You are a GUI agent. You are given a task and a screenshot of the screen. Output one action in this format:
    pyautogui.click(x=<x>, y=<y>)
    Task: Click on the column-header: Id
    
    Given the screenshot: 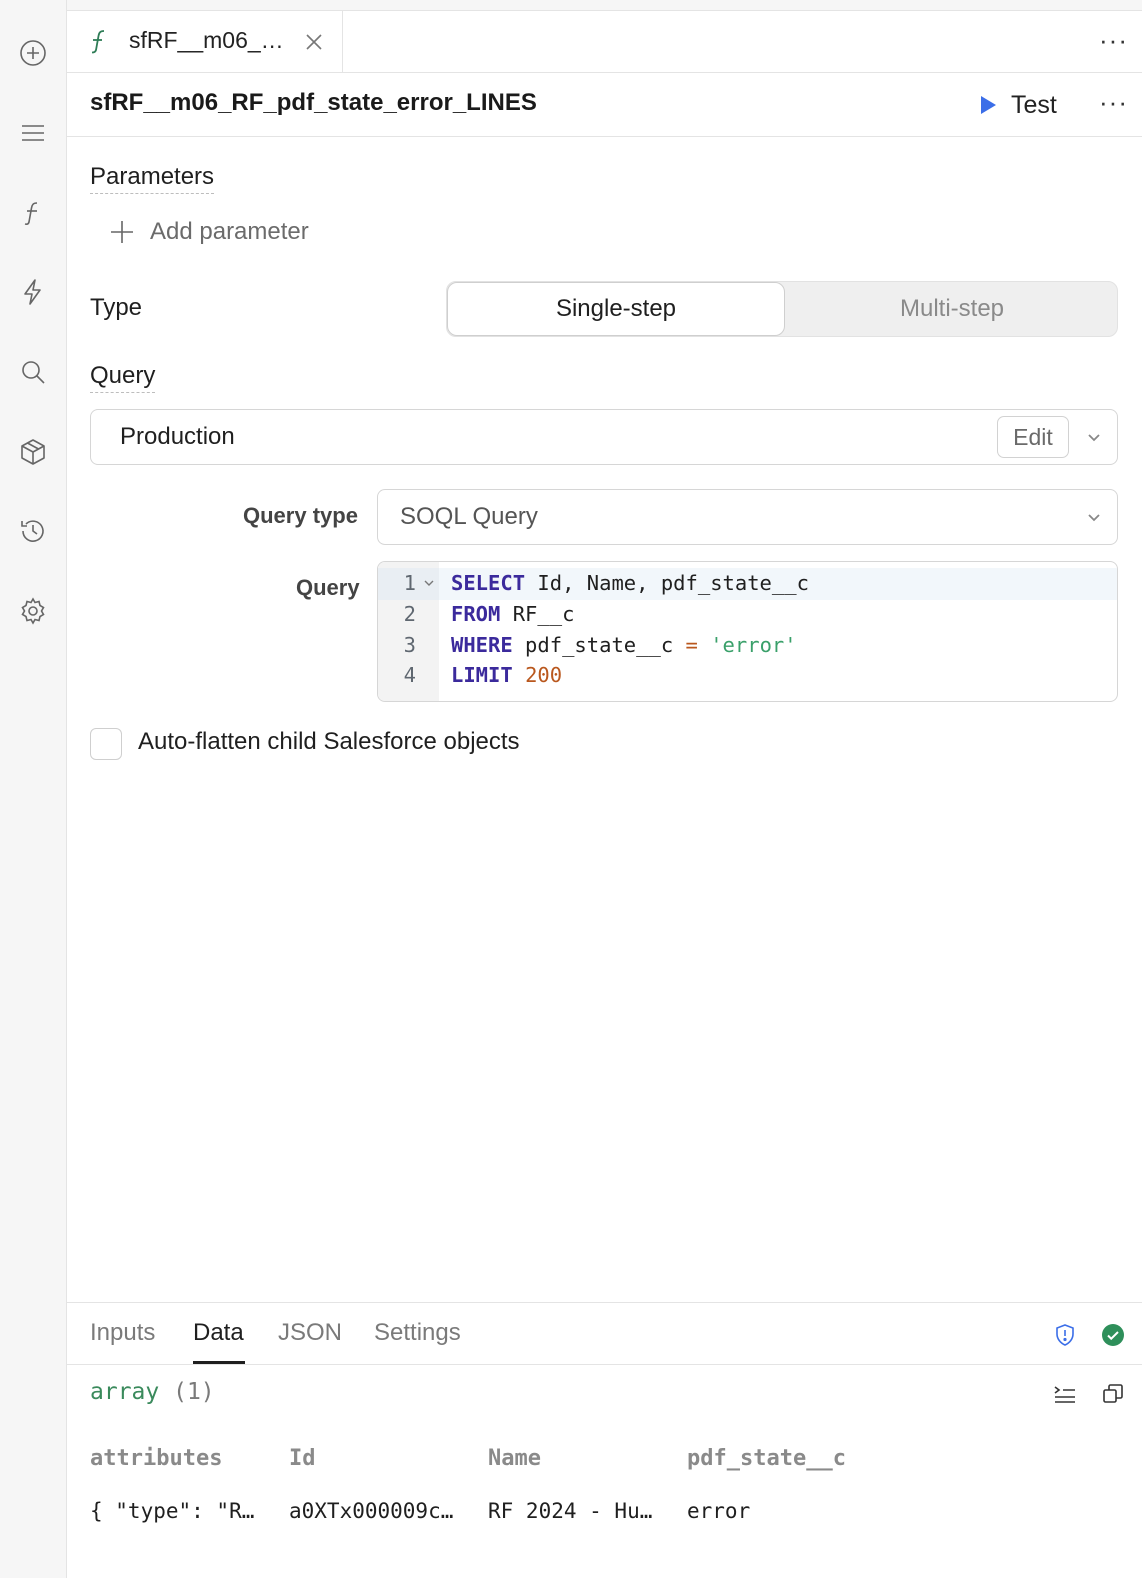 What is the action you would take?
    pyautogui.click(x=302, y=1458)
    